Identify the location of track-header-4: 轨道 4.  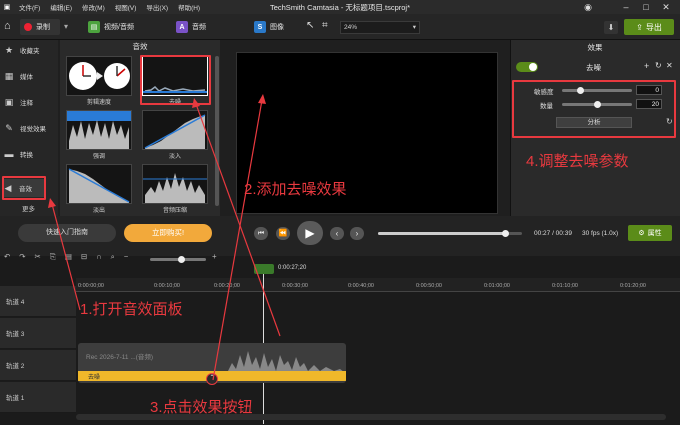
(38, 301).